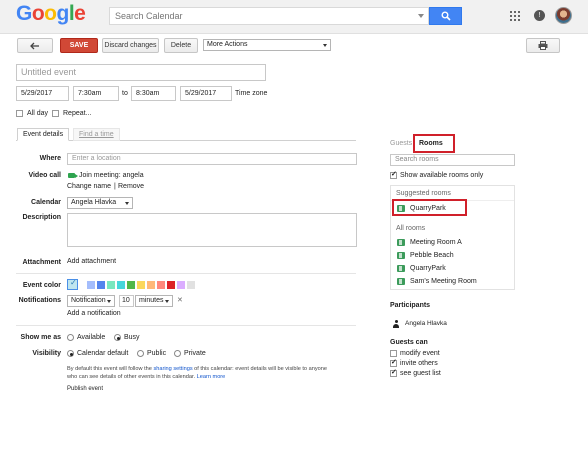  Describe the element at coordinates (50, 158) in the screenshot. I see `where-label: Where` at that location.